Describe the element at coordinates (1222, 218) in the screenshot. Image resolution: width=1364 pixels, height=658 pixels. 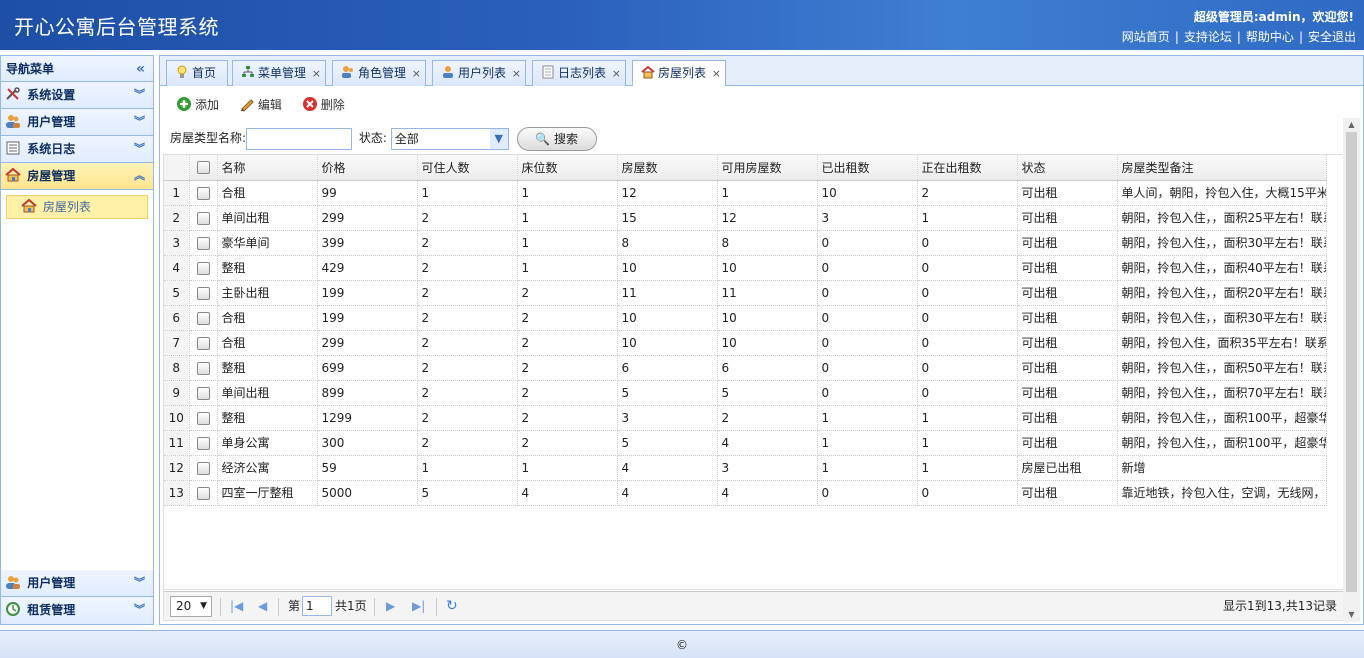
I see `table-cell: 朝阳，拎包入住，，面积25平左右！联系` at that location.